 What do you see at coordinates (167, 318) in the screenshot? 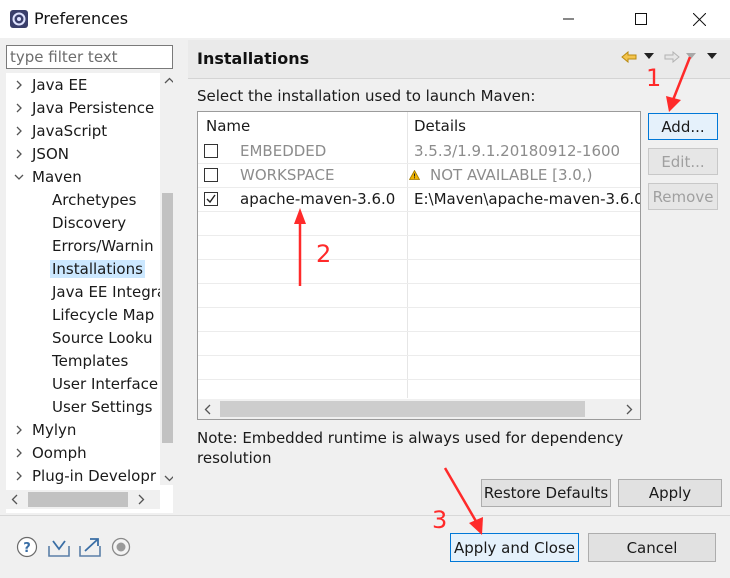
I see `tree-vertical-scroll-thumb` at bounding box center [167, 318].